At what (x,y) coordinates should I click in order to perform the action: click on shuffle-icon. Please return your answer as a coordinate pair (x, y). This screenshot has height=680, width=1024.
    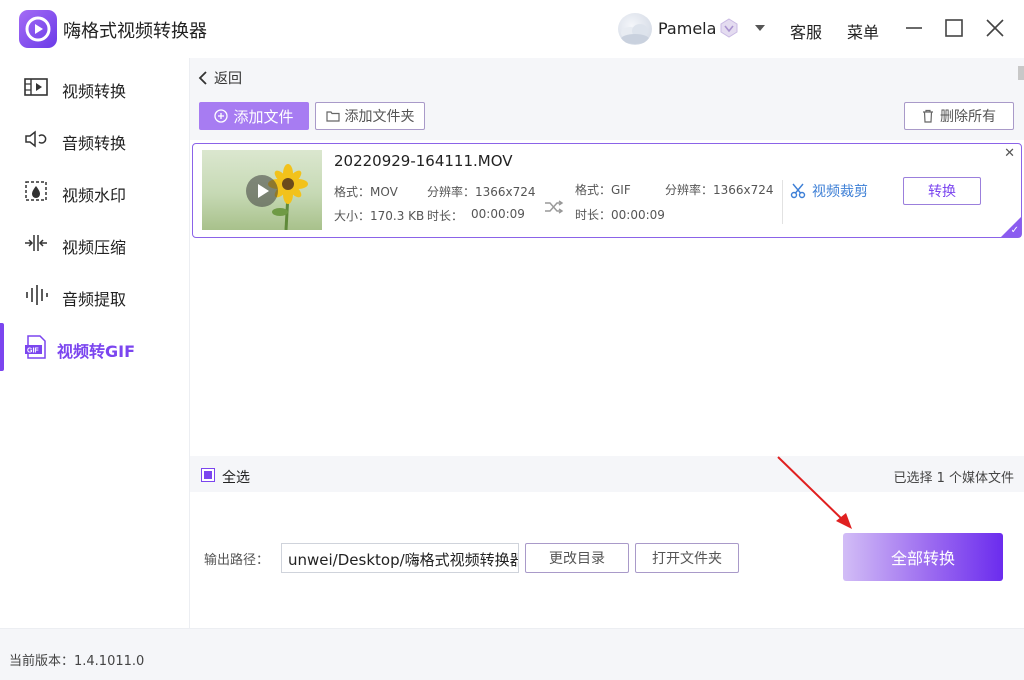
    Looking at the image, I should click on (554, 207).